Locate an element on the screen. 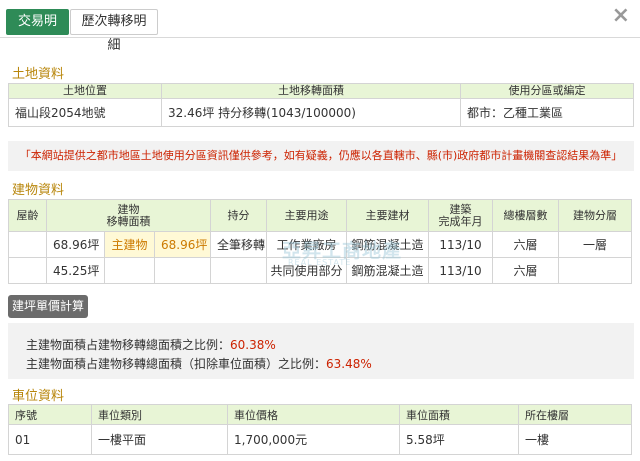  tab-bar: 交易明細 歷次轉移明細 × is located at coordinates (320, 26).